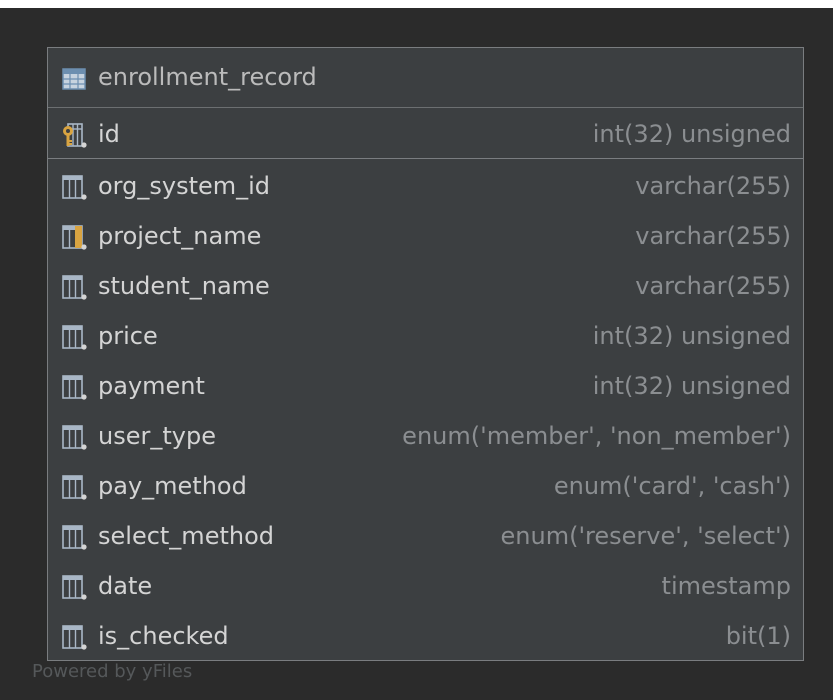  Describe the element at coordinates (726, 586) in the screenshot. I see `column-type: timestamp` at that location.